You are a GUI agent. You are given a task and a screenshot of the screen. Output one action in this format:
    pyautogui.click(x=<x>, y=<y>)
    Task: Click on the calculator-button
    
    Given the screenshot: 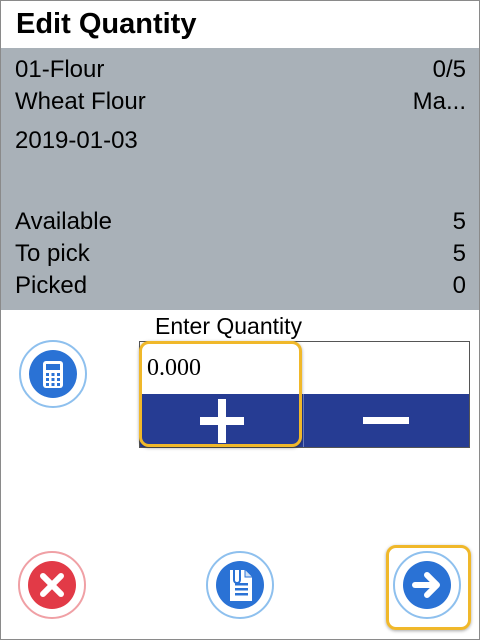 What is the action you would take?
    pyautogui.click(x=53, y=374)
    